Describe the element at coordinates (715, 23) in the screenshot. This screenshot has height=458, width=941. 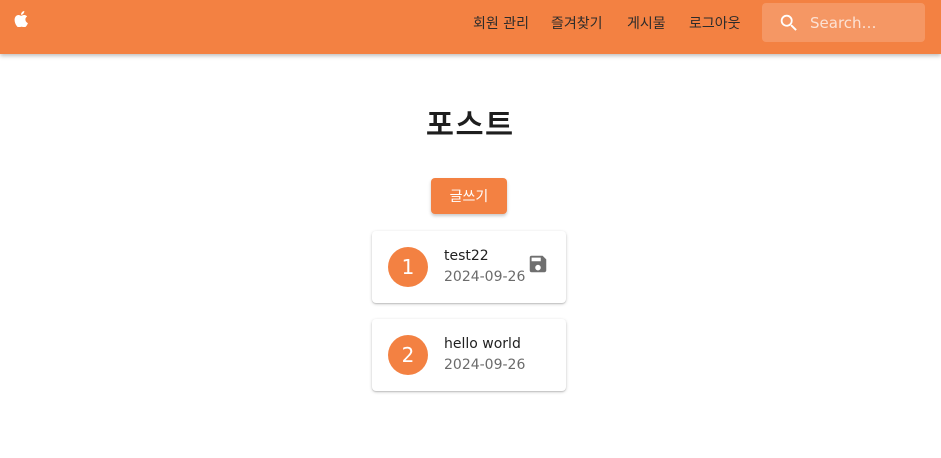
I see `nav-logout: 로그아웃` at that location.